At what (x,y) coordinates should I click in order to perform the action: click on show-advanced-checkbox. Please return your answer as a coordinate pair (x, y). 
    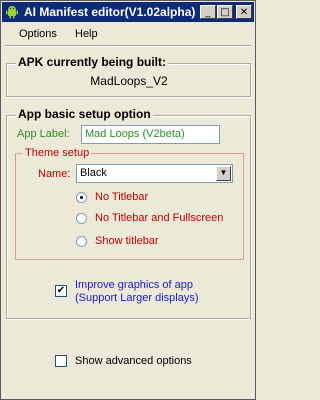
    Looking at the image, I should click on (61, 361).